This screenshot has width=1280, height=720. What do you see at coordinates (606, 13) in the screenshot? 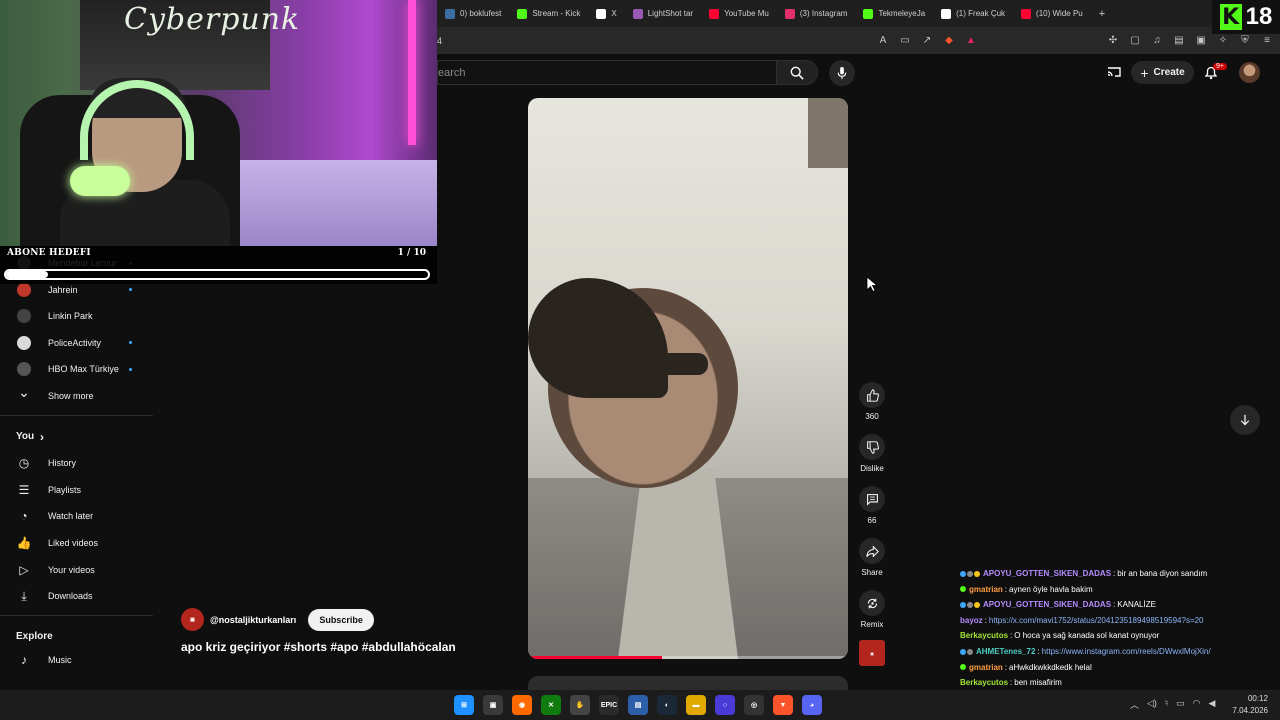
I see `browser-tab: X` at bounding box center [606, 13].